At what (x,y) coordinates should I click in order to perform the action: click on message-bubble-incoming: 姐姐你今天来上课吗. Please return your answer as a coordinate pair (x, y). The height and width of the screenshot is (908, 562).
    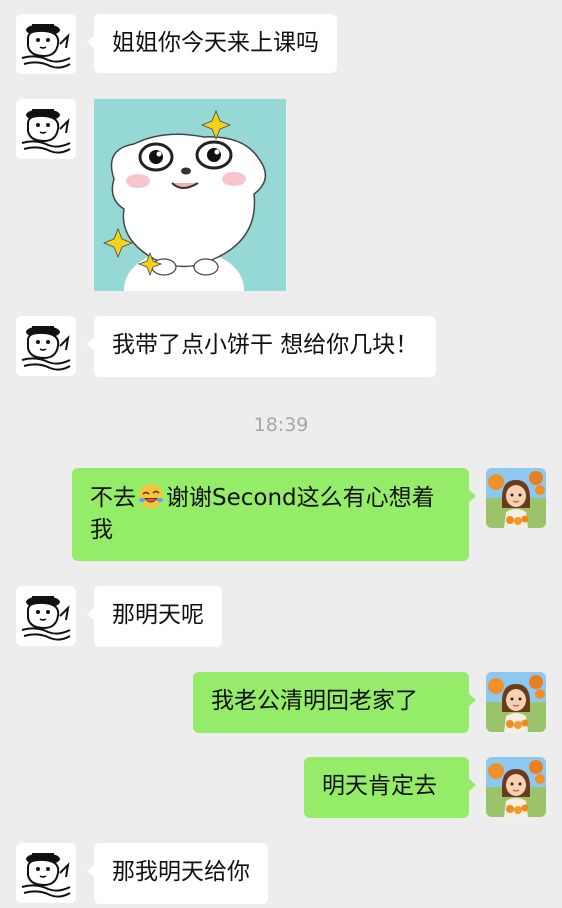
    Looking at the image, I should click on (212, 43).